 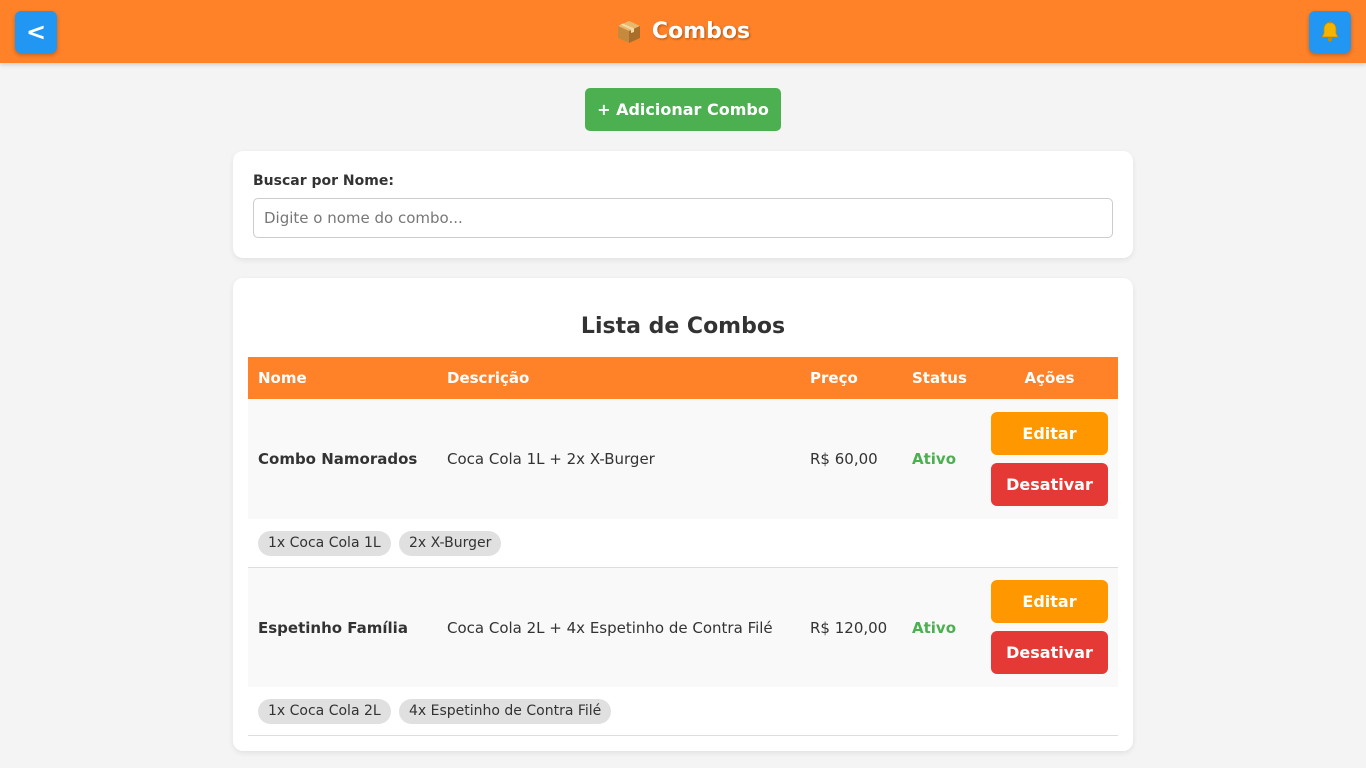 What do you see at coordinates (36, 32) in the screenshot?
I see `back-button: <` at bounding box center [36, 32].